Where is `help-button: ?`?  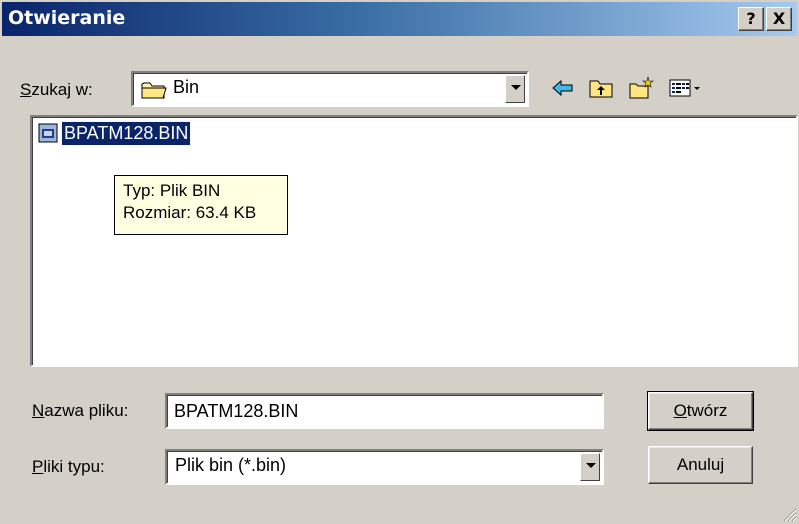 help-button: ? is located at coordinates (751, 19).